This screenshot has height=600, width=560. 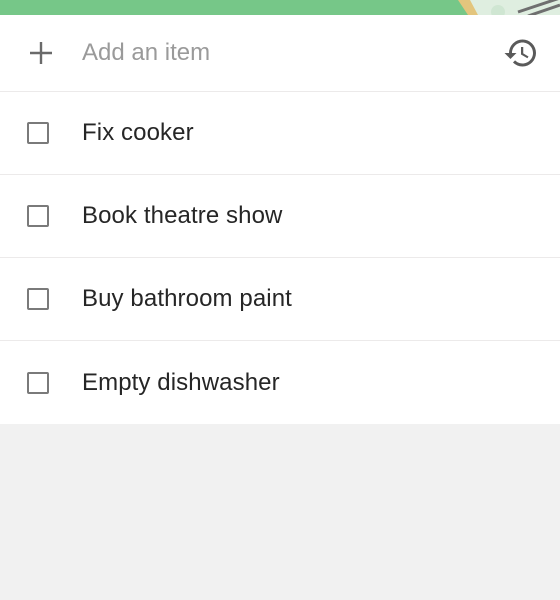 What do you see at coordinates (182, 215) in the screenshot?
I see `task-label: Book theatre show` at bounding box center [182, 215].